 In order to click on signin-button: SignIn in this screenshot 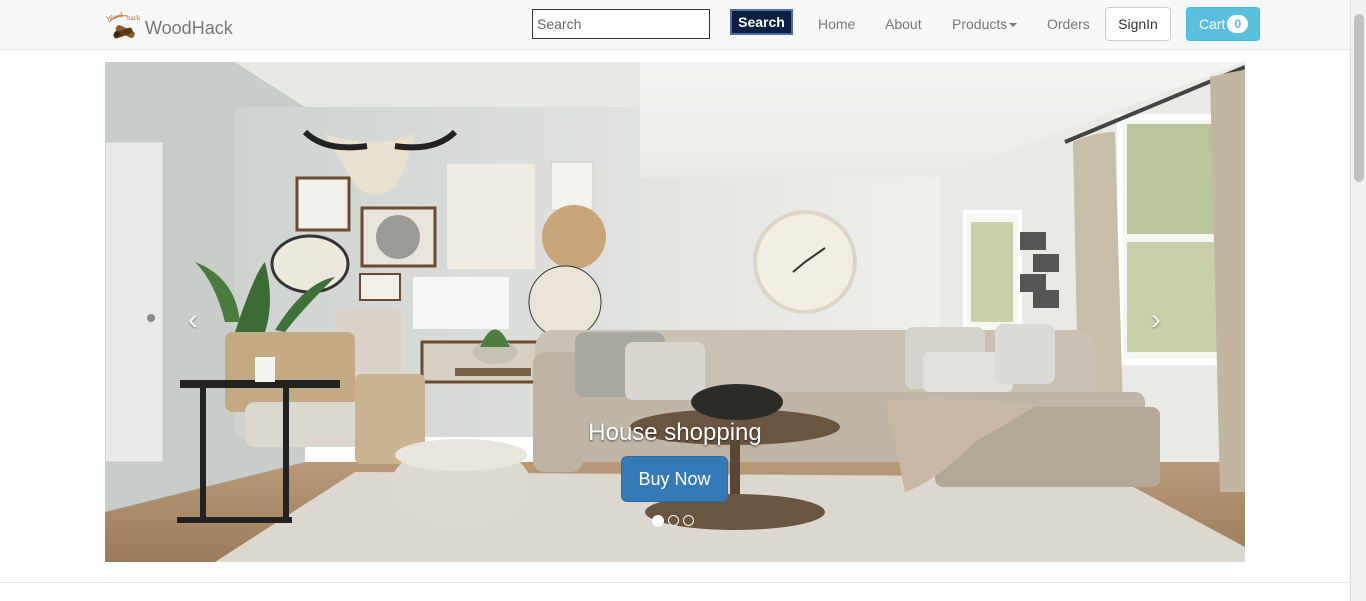, I will do `click(1138, 24)`.